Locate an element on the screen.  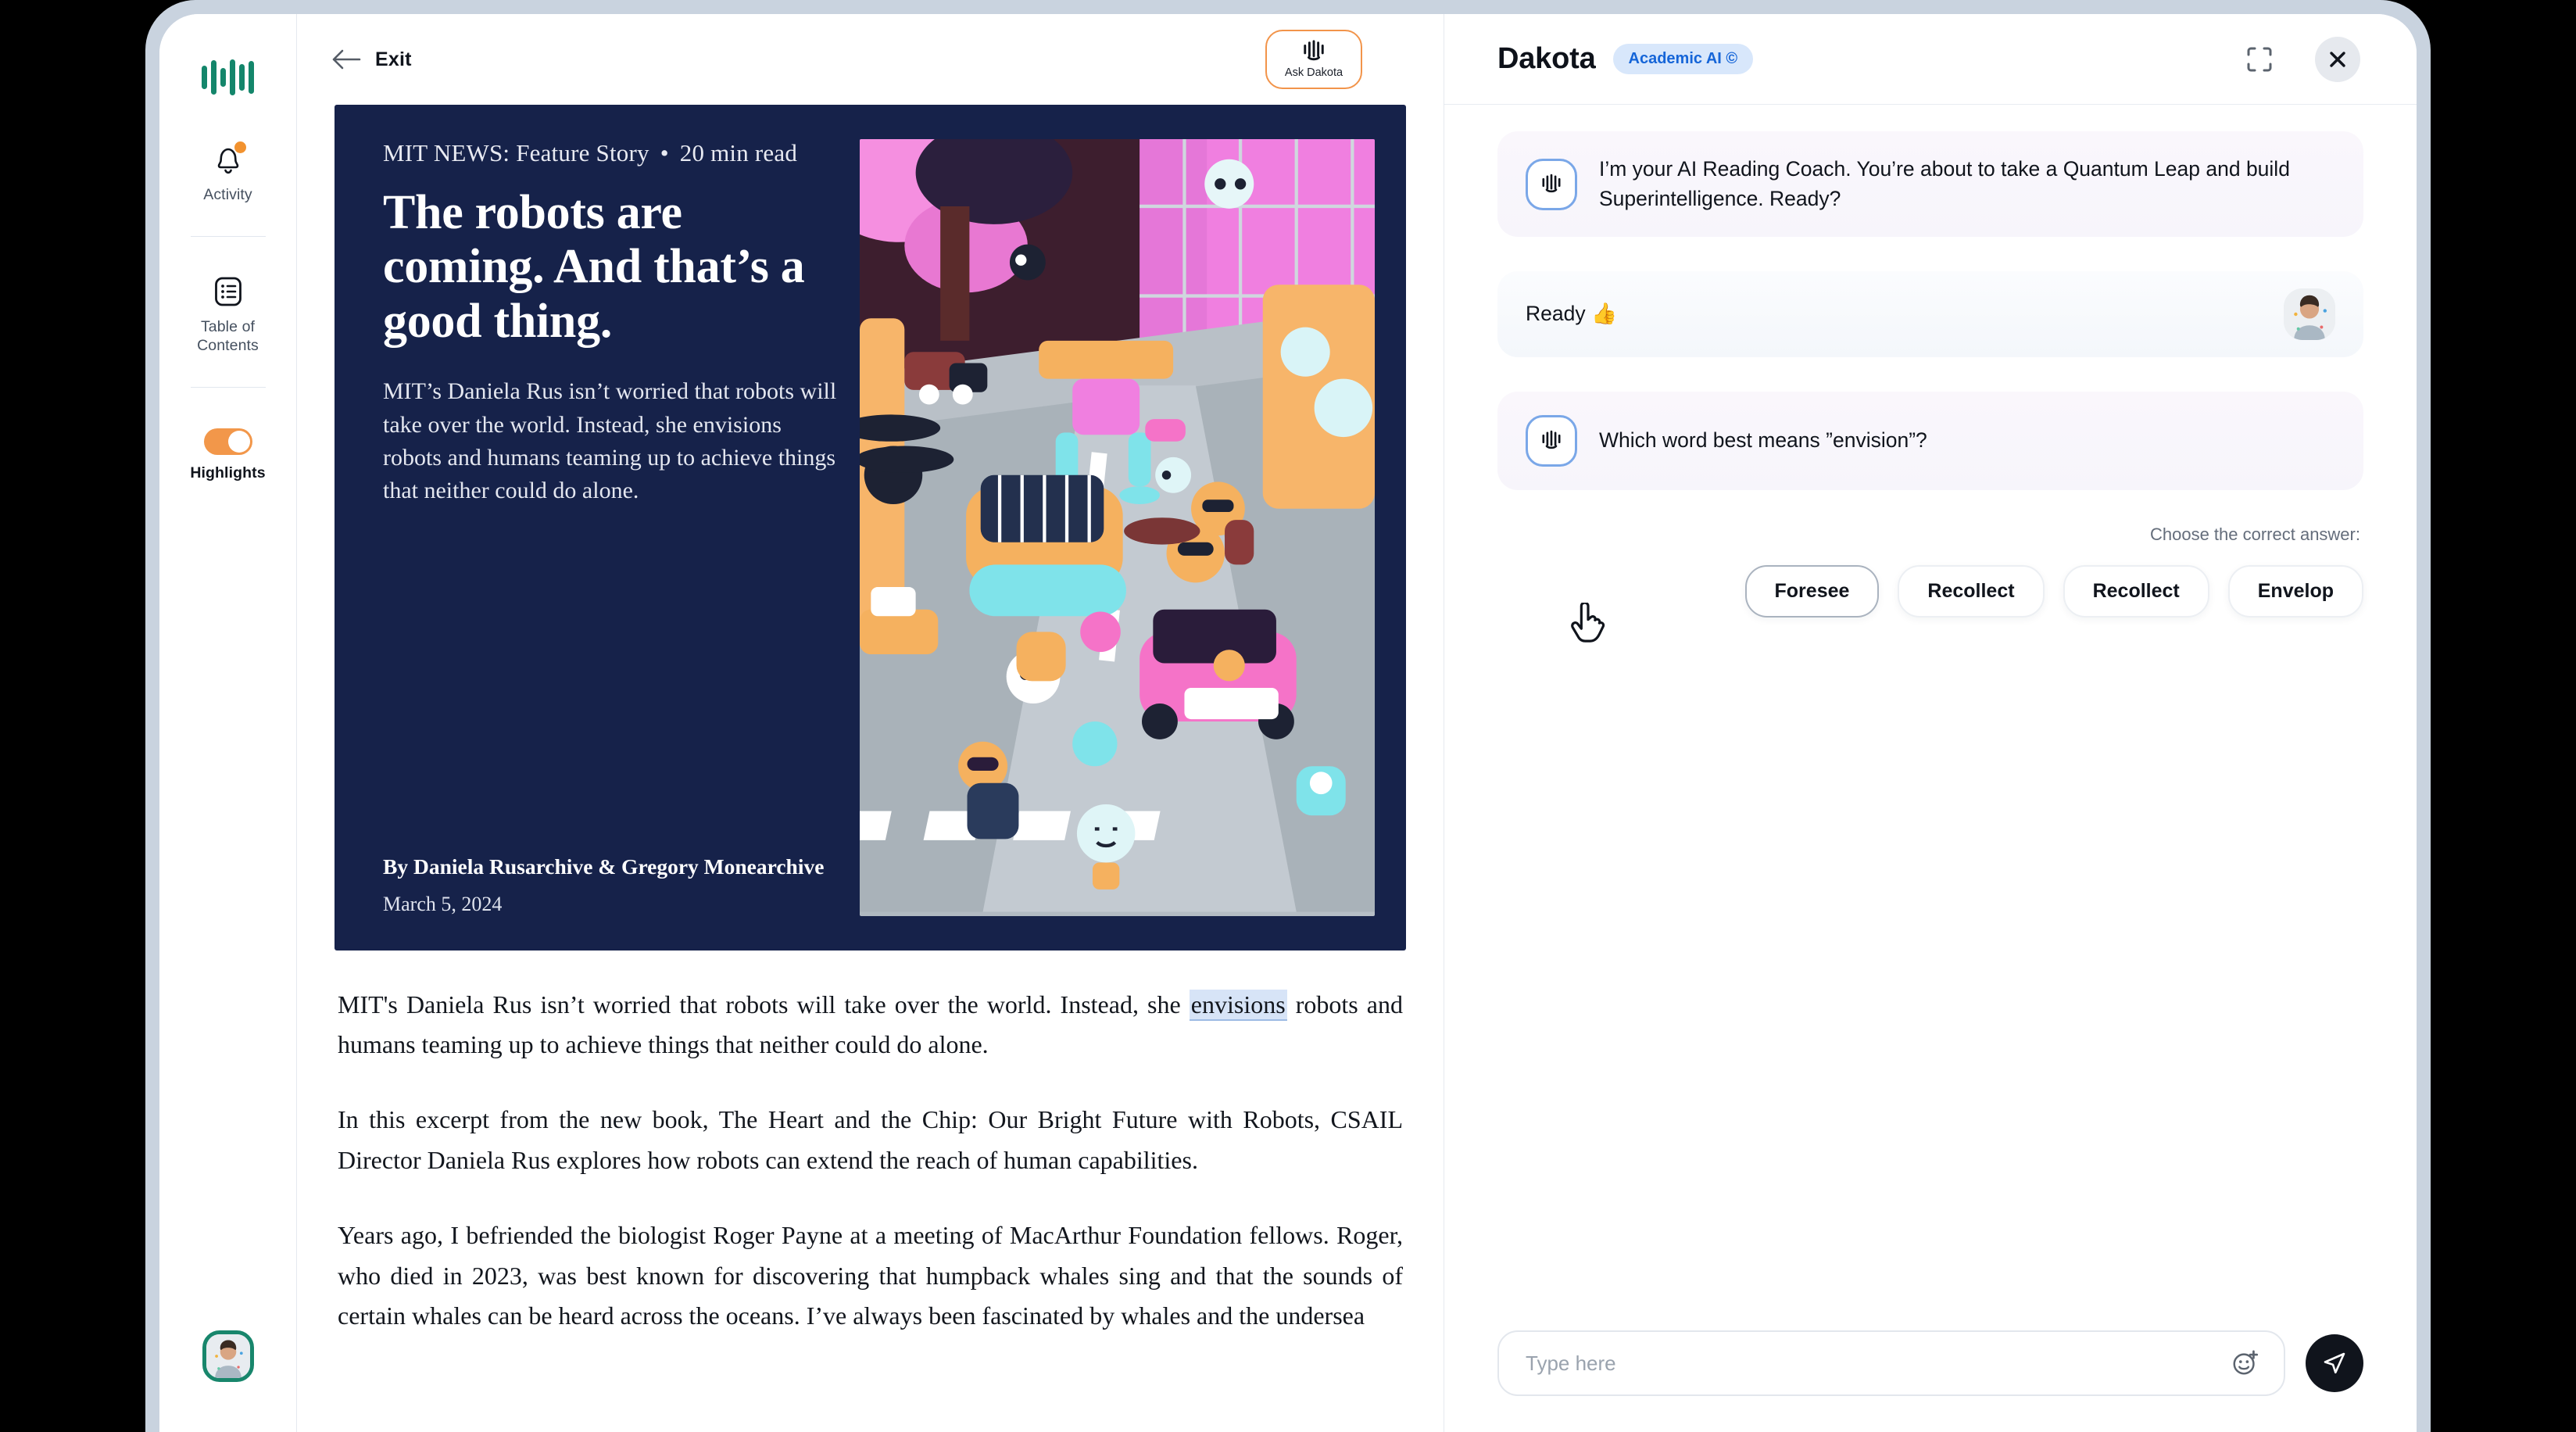
sidebar-item-label-toc: Table of Contents is located at coordinates (228, 337).